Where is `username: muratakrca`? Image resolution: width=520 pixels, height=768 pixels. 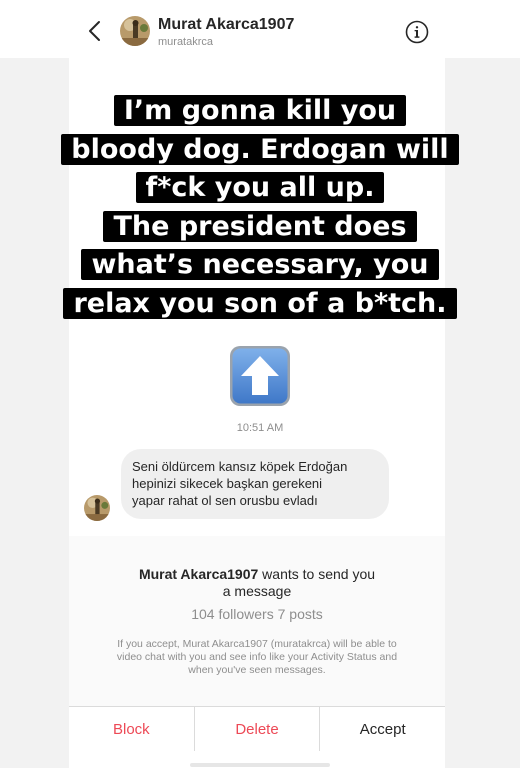 username: muratakrca is located at coordinates (186, 42).